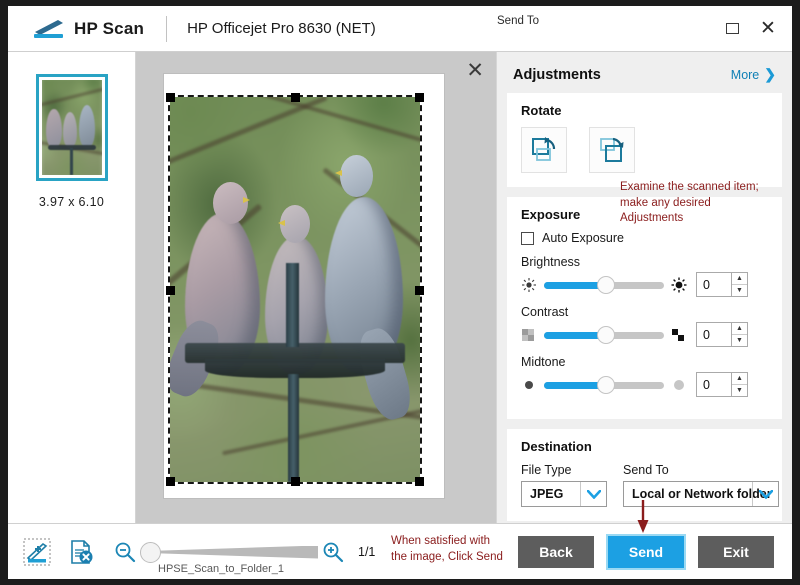  I want to click on brightness-slider, so click(604, 285).